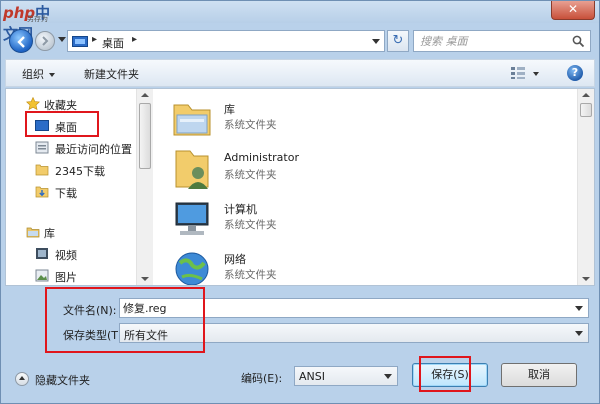  I want to click on nav-item-2345-downloads: 2345下载, so click(71, 170).